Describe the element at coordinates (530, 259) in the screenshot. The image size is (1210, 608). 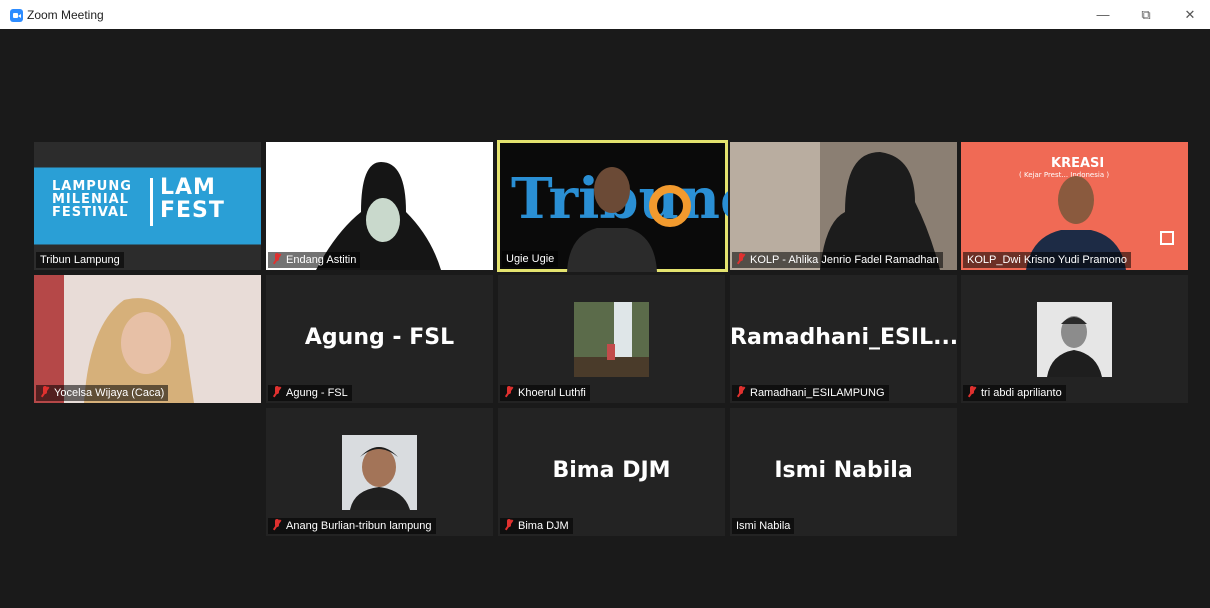
I see `participant-name-label: Ugie Ugie` at that location.